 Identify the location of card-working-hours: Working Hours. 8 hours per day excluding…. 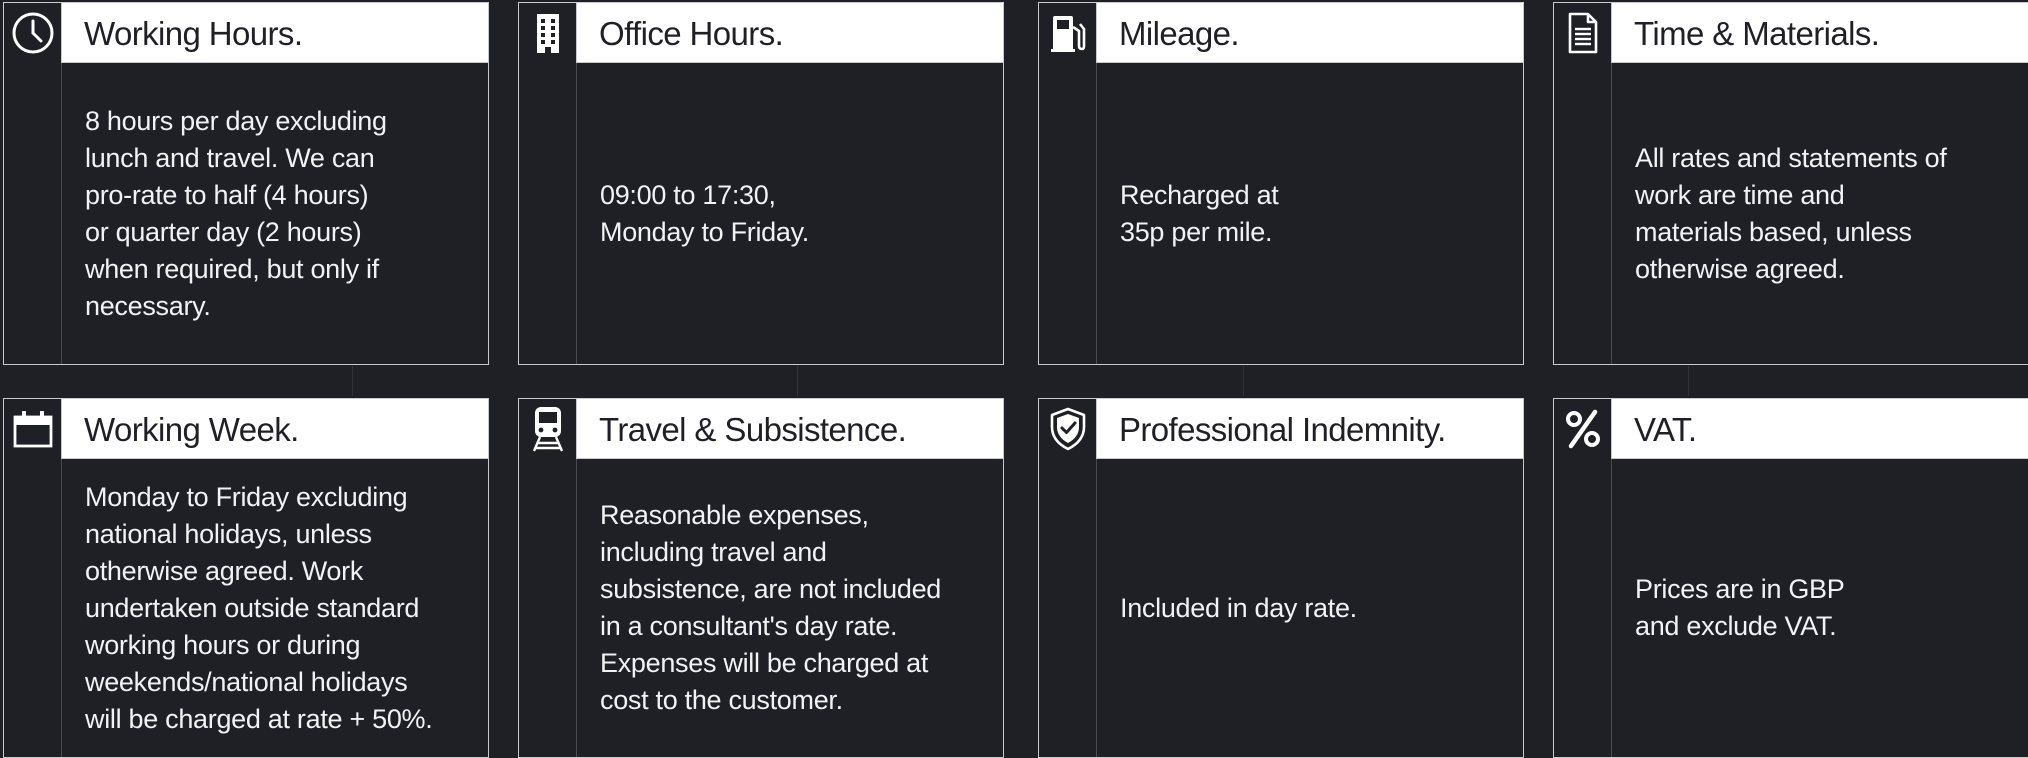
(246, 183).